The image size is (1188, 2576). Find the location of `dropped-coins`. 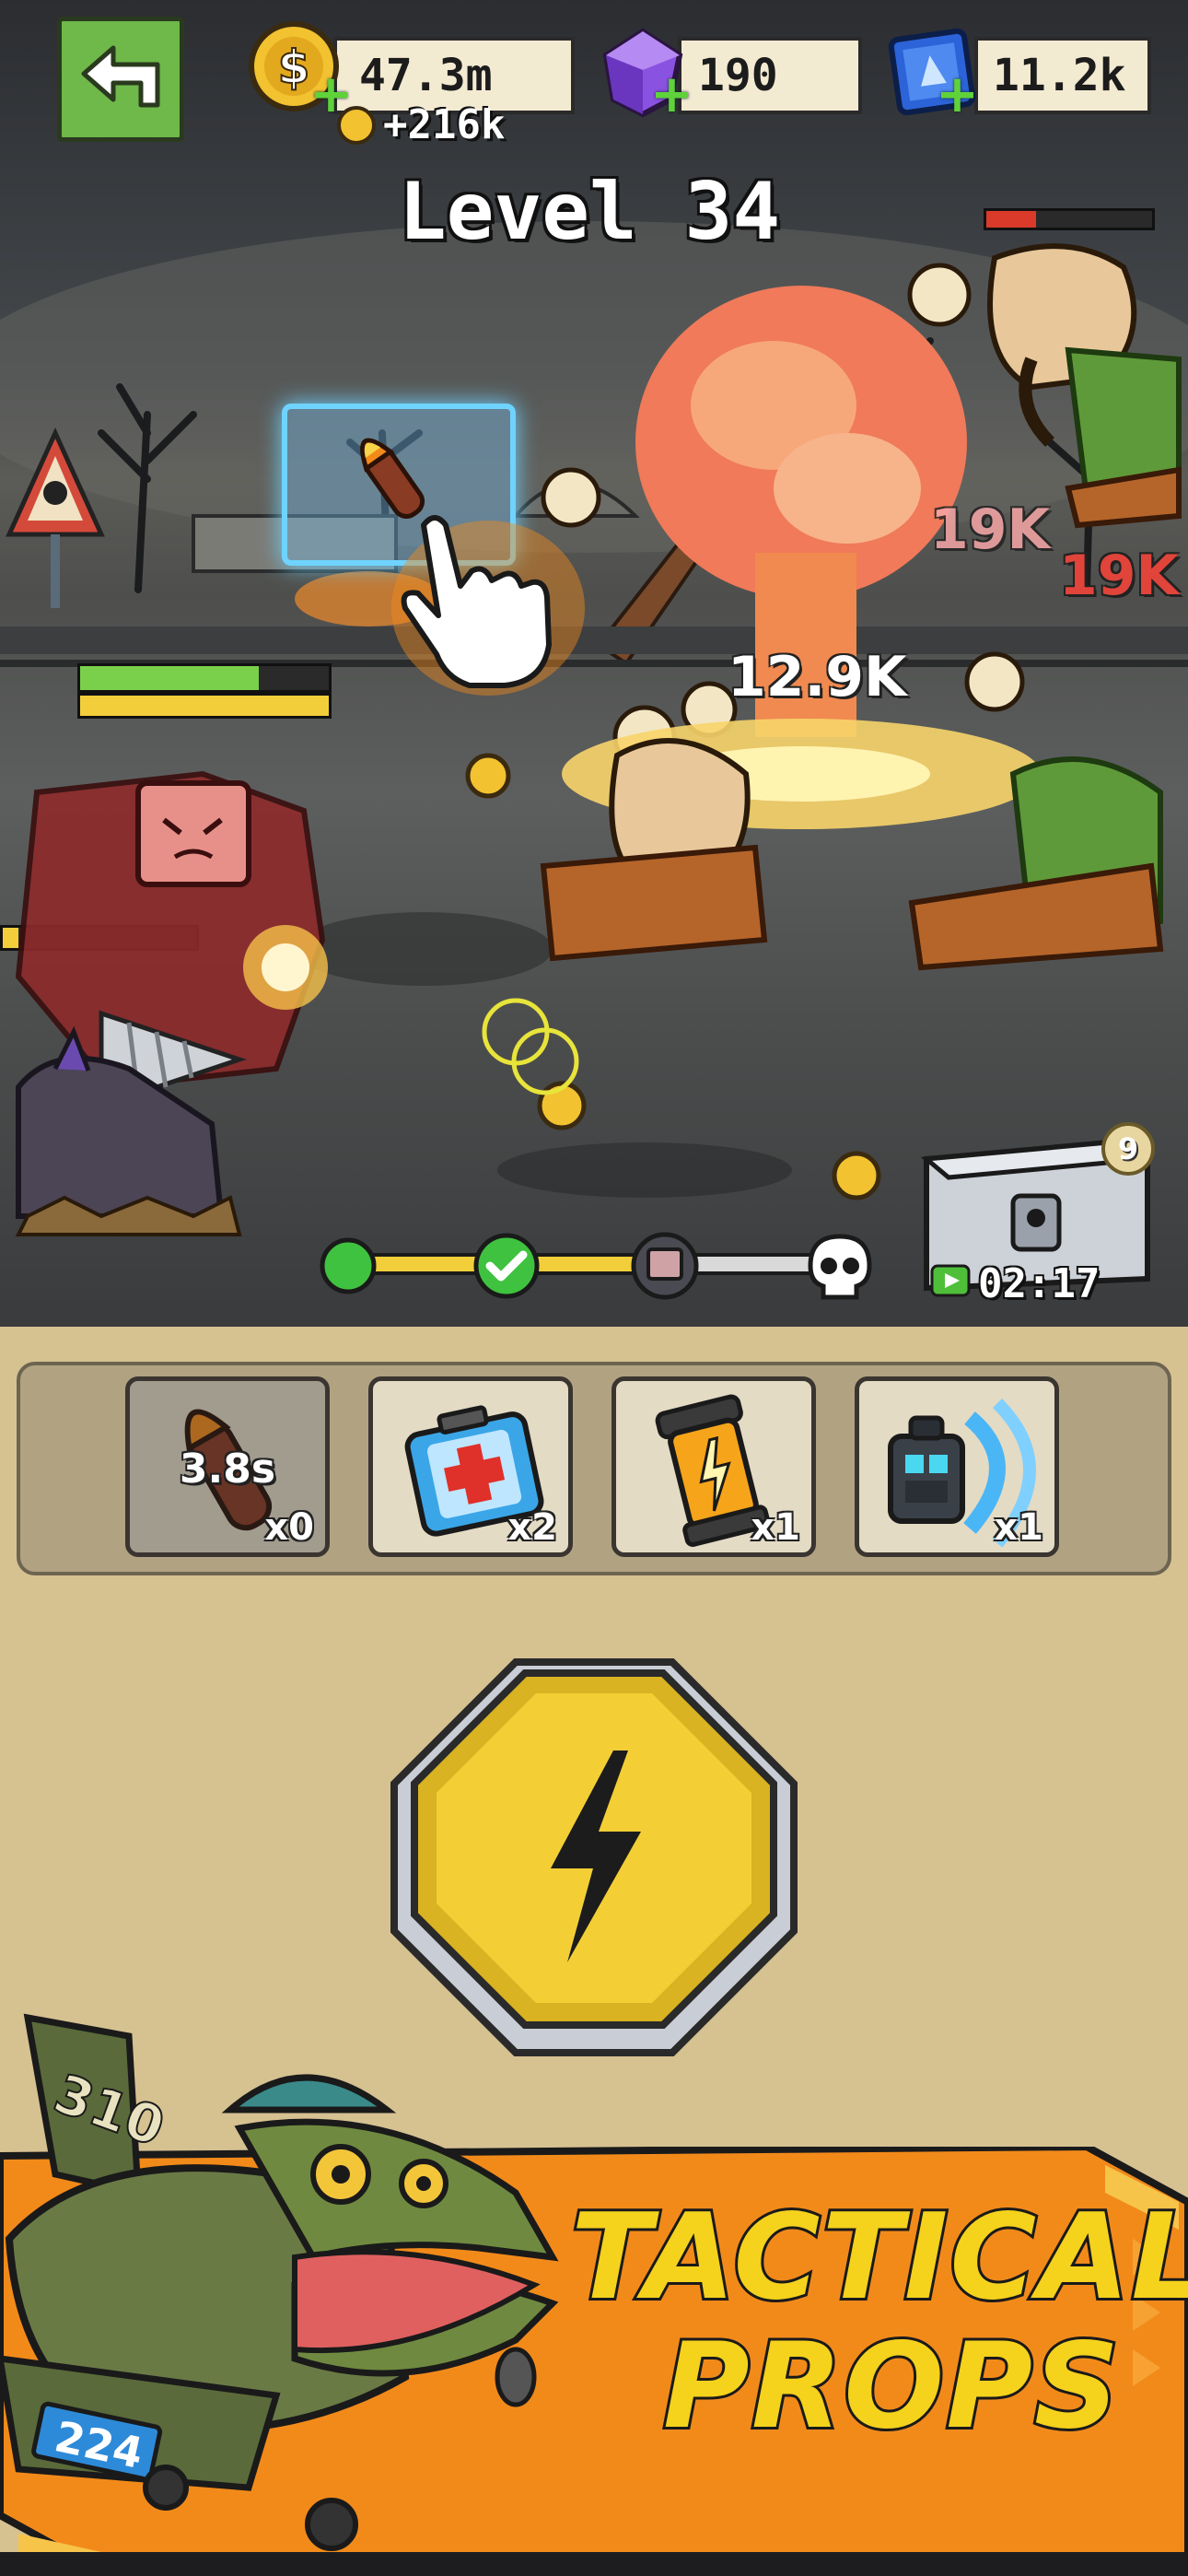

dropped-coins is located at coordinates (673, 976).